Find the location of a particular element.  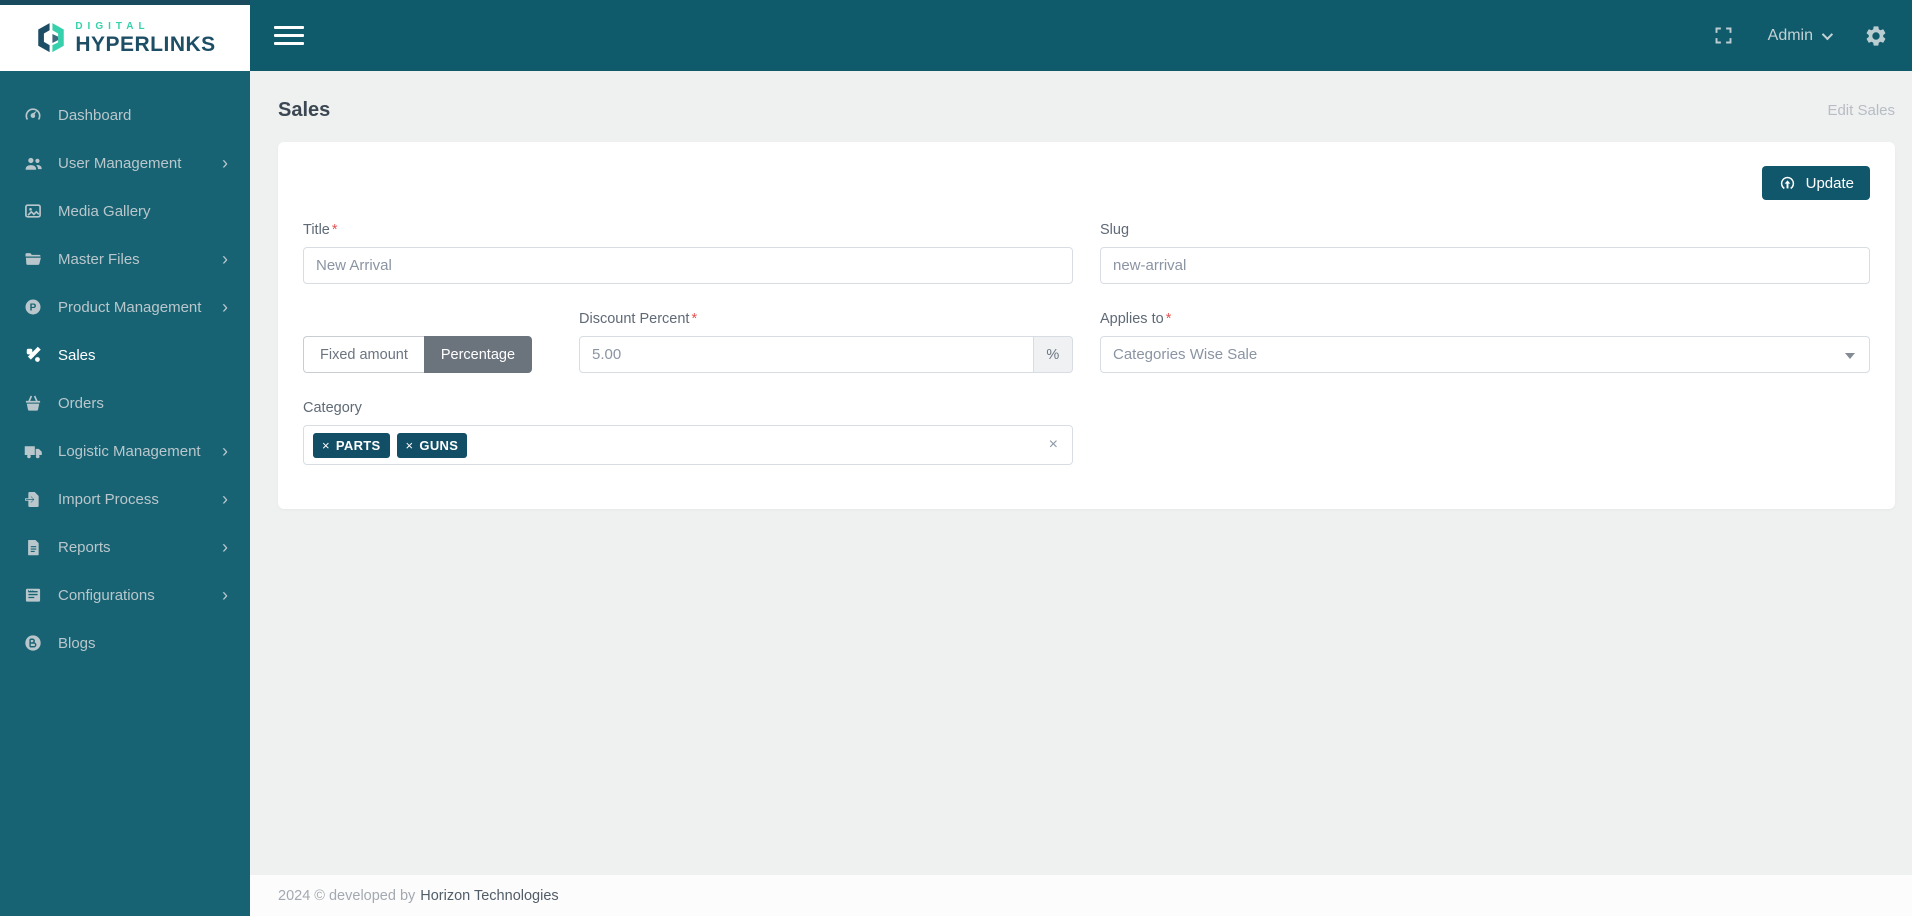

applies-to-label: Applies to * is located at coordinates (1136, 319).